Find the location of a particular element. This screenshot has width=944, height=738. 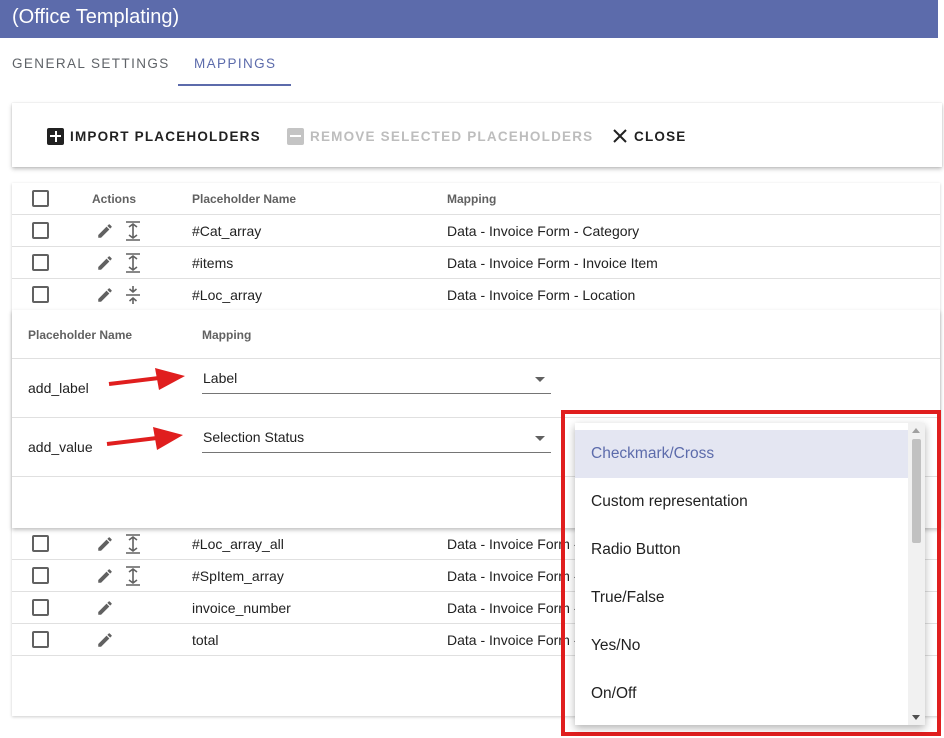

sub-placeholder-name-header: Placeholder Name is located at coordinates (80, 335).